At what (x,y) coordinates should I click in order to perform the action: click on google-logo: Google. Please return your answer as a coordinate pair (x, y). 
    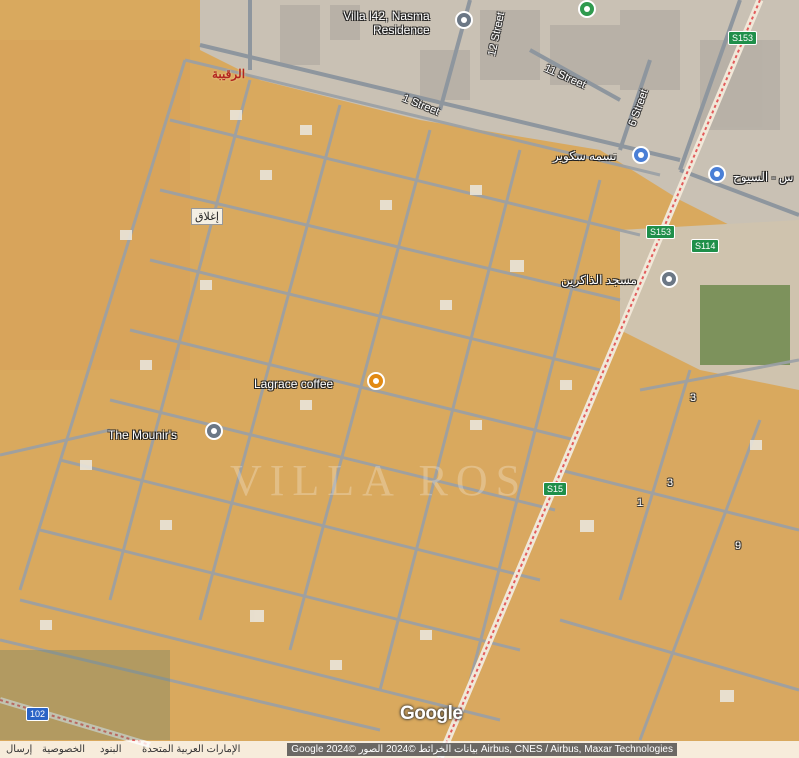
    Looking at the image, I should click on (431, 713).